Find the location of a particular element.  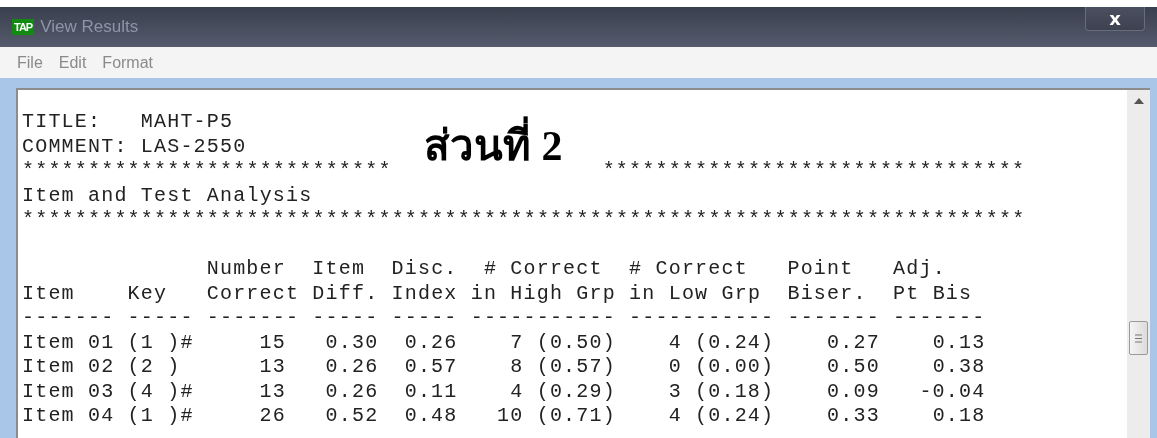

table-cell-text: 4 (0.29) is located at coordinates (562, 391).